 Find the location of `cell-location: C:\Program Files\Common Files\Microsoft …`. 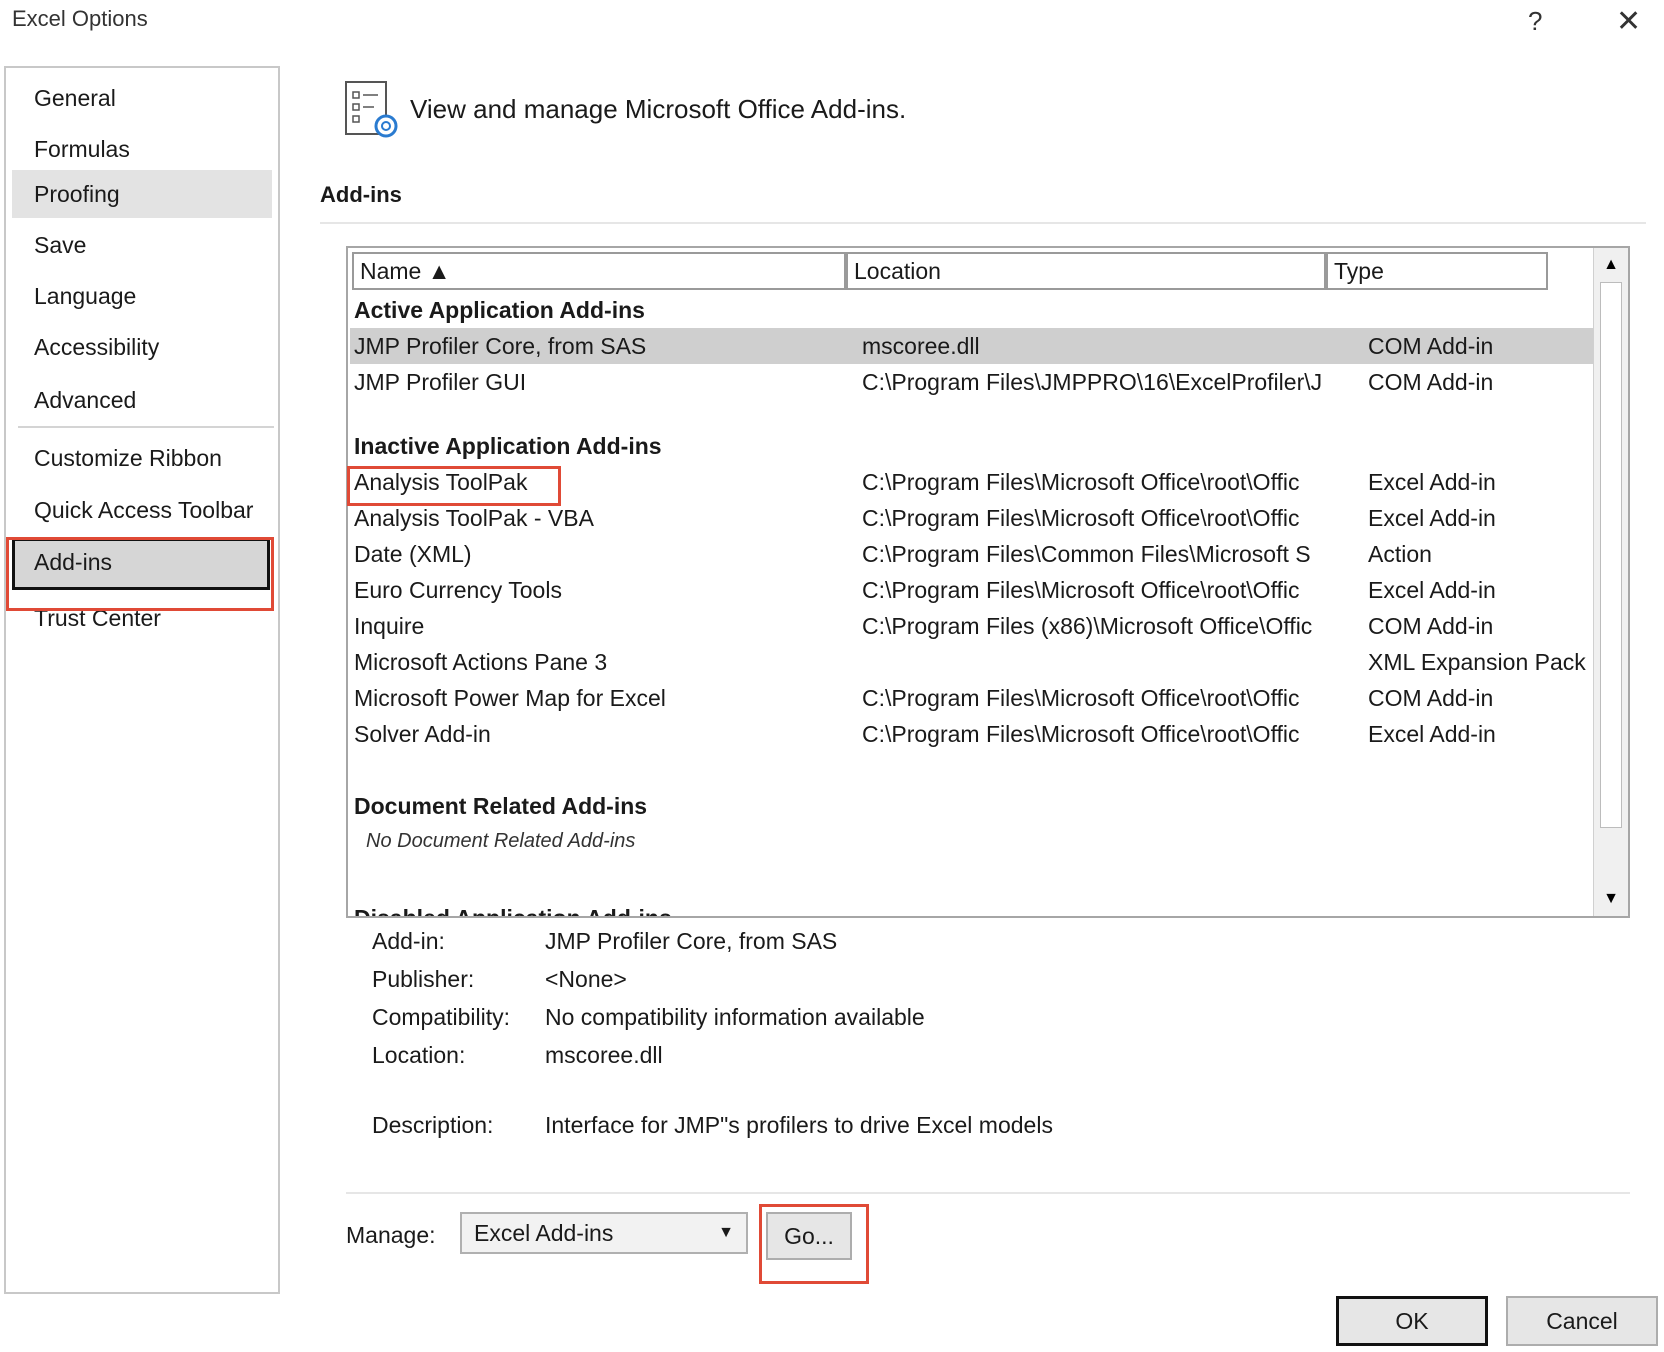

cell-location: C:\Program Files\Common Files\Microsoft … is located at coordinates (1086, 554).